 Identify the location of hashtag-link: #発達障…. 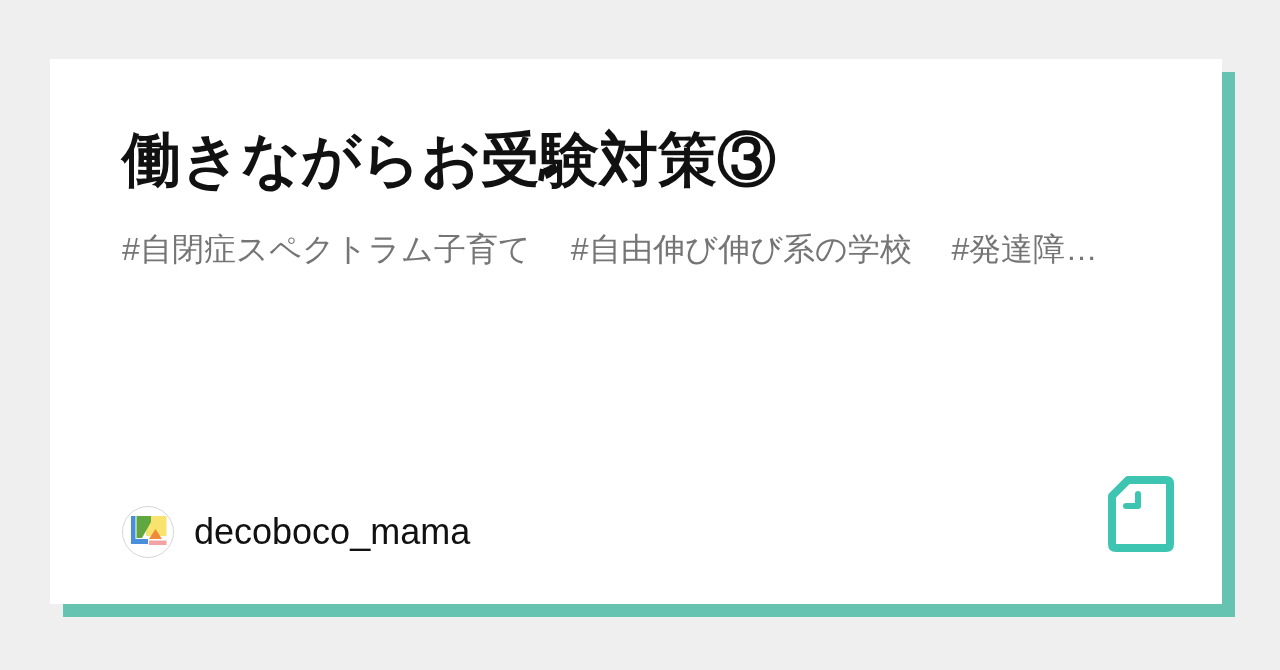
(1024, 249).